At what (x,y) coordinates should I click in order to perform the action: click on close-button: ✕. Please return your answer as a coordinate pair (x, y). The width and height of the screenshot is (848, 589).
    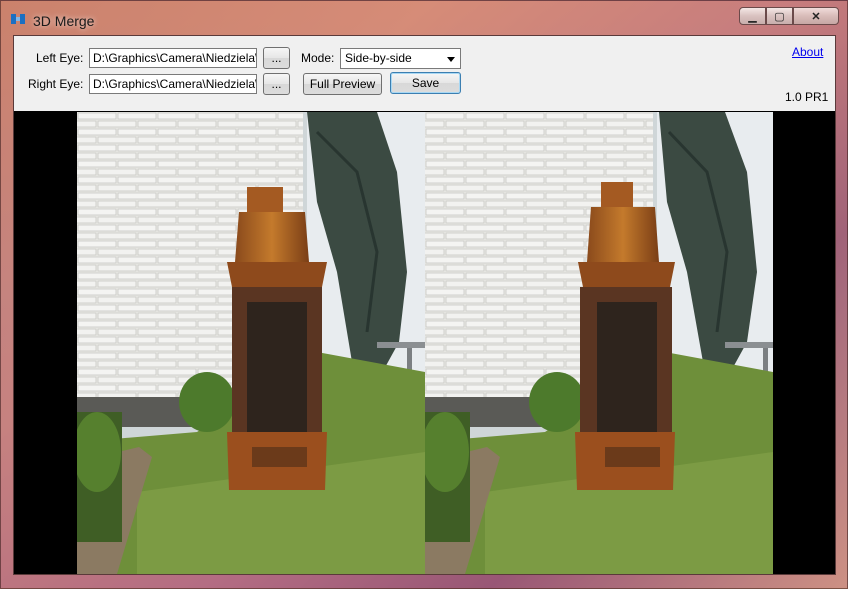
    Looking at the image, I should click on (816, 16).